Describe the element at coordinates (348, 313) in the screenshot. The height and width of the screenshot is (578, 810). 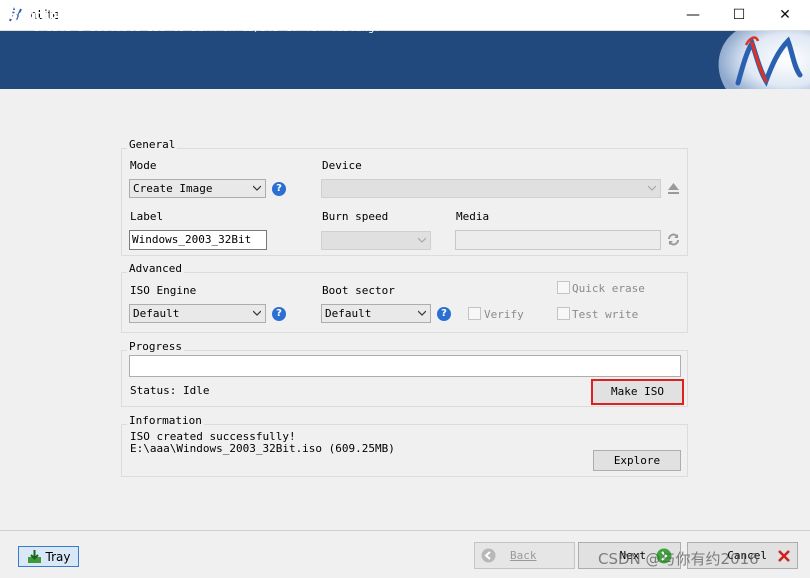
I see `boot-sector-select-value: Default` at that location.